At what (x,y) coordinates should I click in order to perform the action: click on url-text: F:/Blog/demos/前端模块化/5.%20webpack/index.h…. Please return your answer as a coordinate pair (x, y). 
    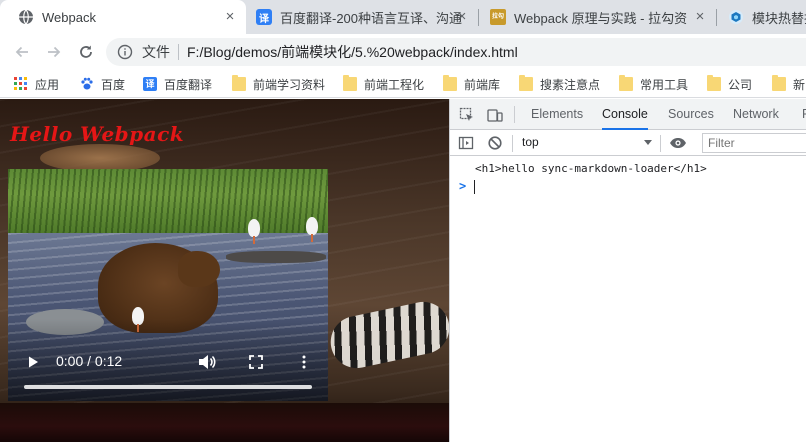
    Looking at the image, I should click on (352, 52).